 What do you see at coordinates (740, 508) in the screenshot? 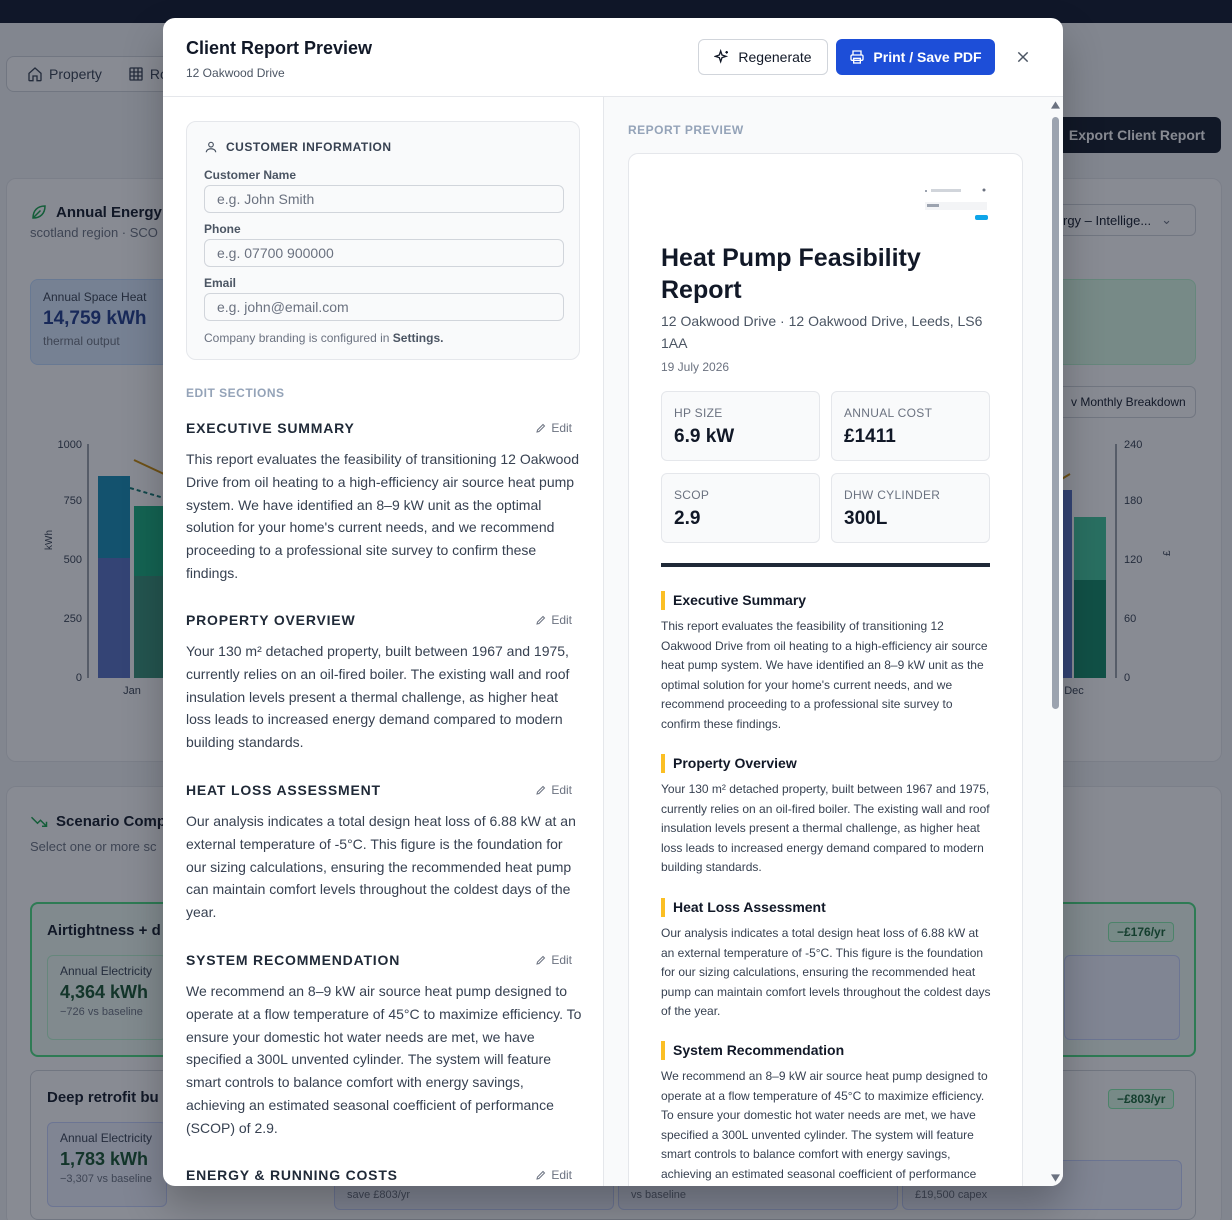
I see `kpi-scop: SCOP 2.9` at bounding box center [740, 508].